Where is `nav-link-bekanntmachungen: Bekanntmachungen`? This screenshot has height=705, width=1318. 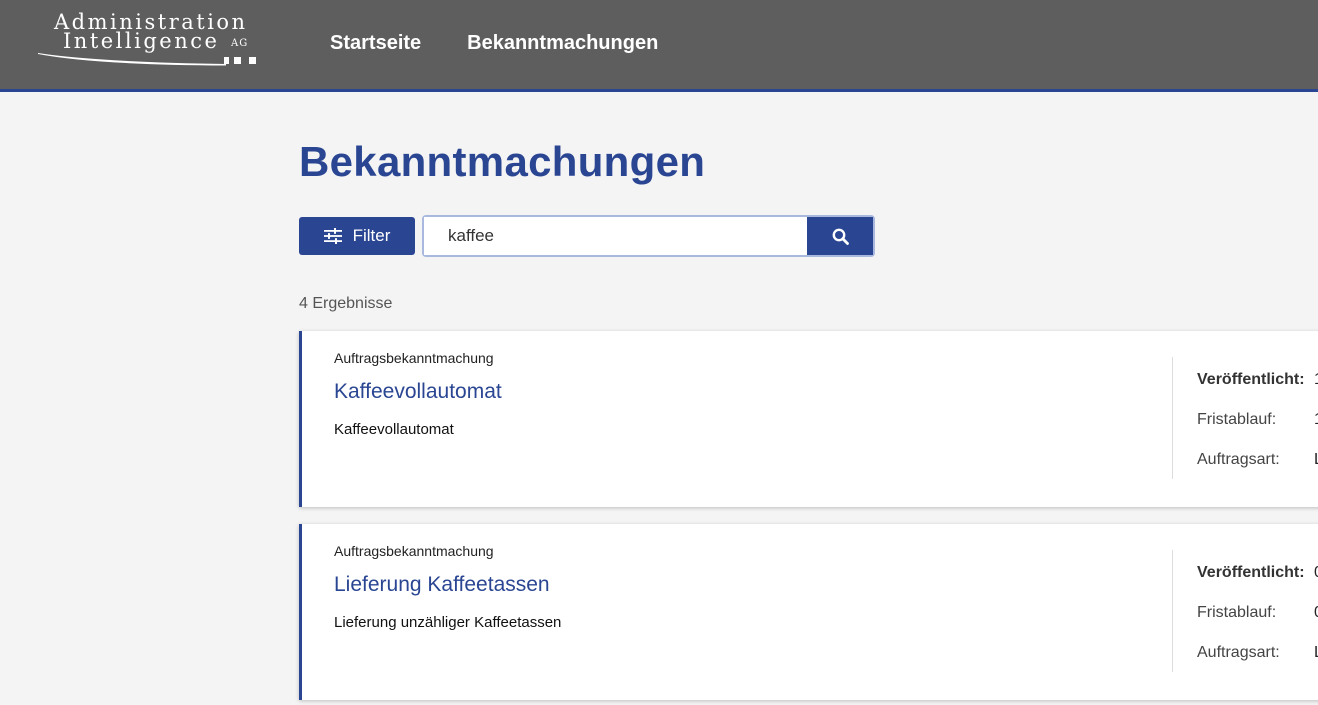 nav-link-bekanntmachungen: Bekanntmachungen is located at coordinates (562, 43).